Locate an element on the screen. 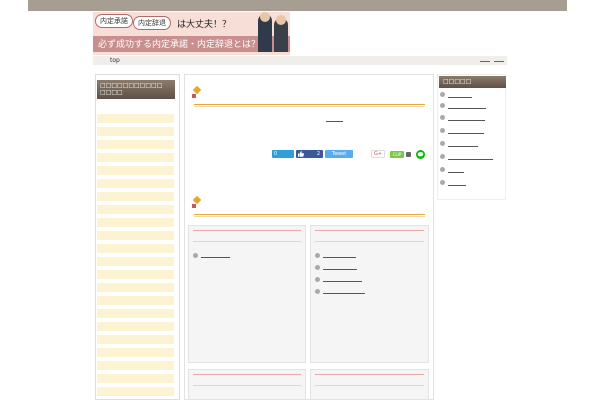 Image resolution: width=600 pixels, height=400 pixels. left-sidebar-heading: □□□□□□□□□□□ □□□□ is located at coordinates (136, 89).